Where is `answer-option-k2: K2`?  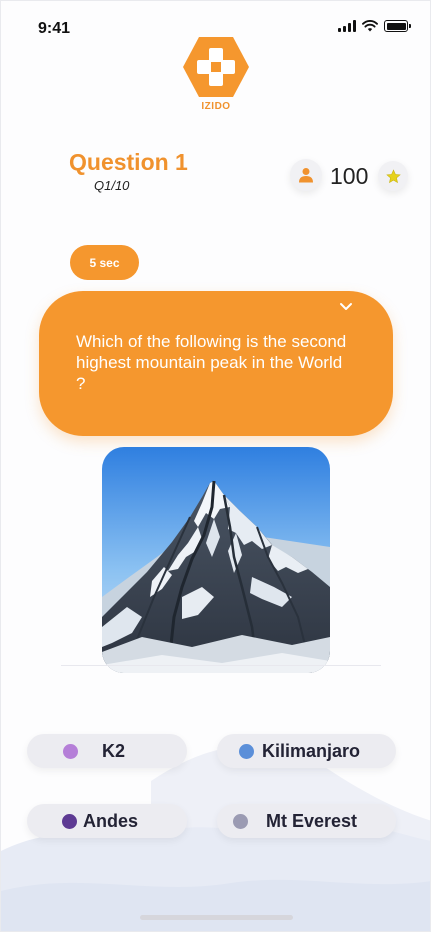 answer-option-k2: K2 is located at coordinates (107, 751).